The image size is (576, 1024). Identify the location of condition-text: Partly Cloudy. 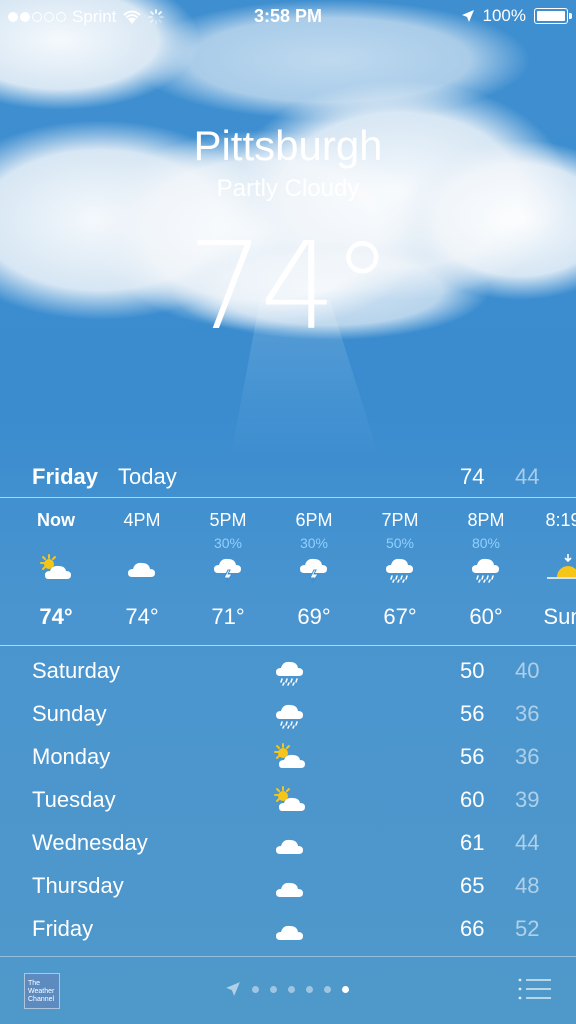
(288, 188).